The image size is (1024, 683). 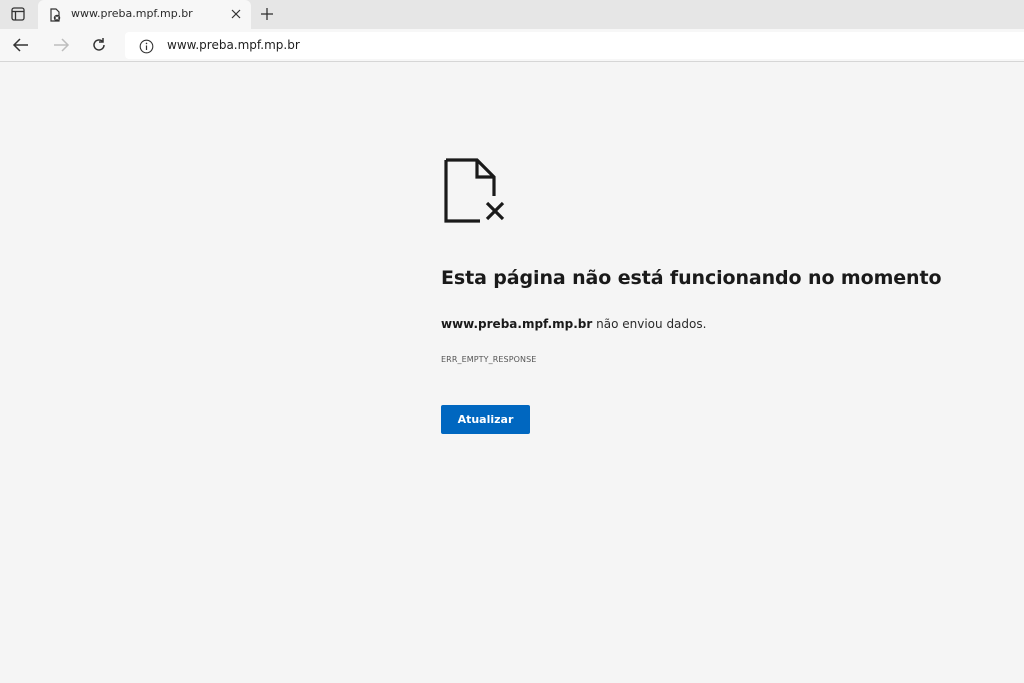 I want to click on error-description: www.preba.mpf.mp.br não enviou dados., so click(x=573, y=324).